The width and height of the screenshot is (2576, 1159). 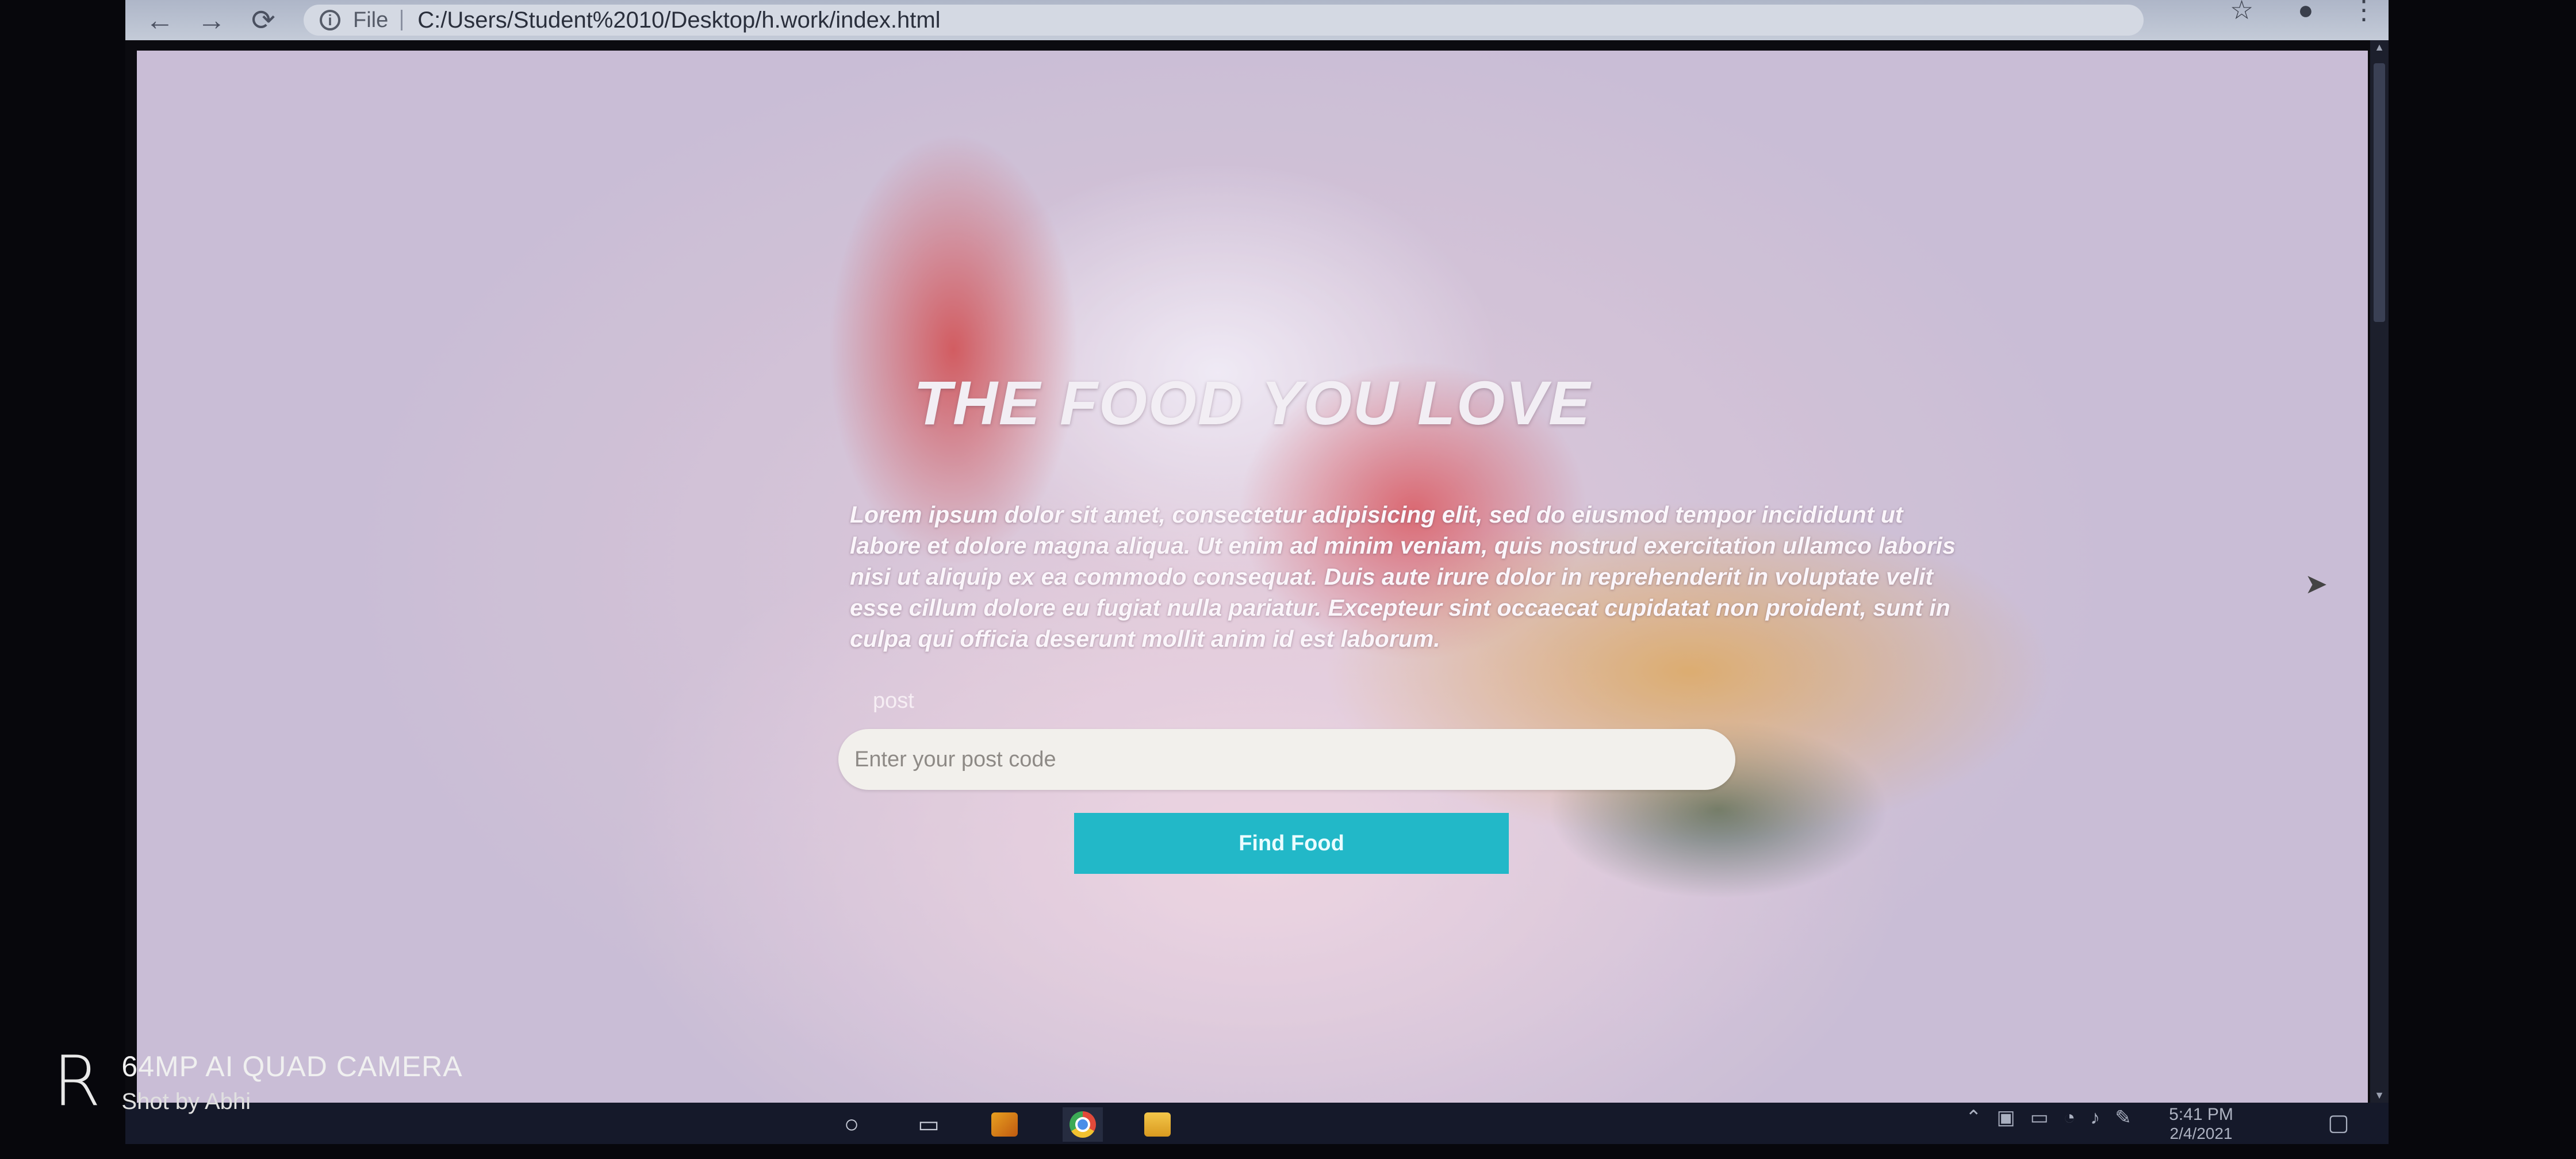 I want to click on windows-taskbar: ○ ▭ ⌃ ▣ ▭ ◔ ♪ ✎ 5:41 PM 2/4/2021 ▢, so click(x=1257, y=1123).